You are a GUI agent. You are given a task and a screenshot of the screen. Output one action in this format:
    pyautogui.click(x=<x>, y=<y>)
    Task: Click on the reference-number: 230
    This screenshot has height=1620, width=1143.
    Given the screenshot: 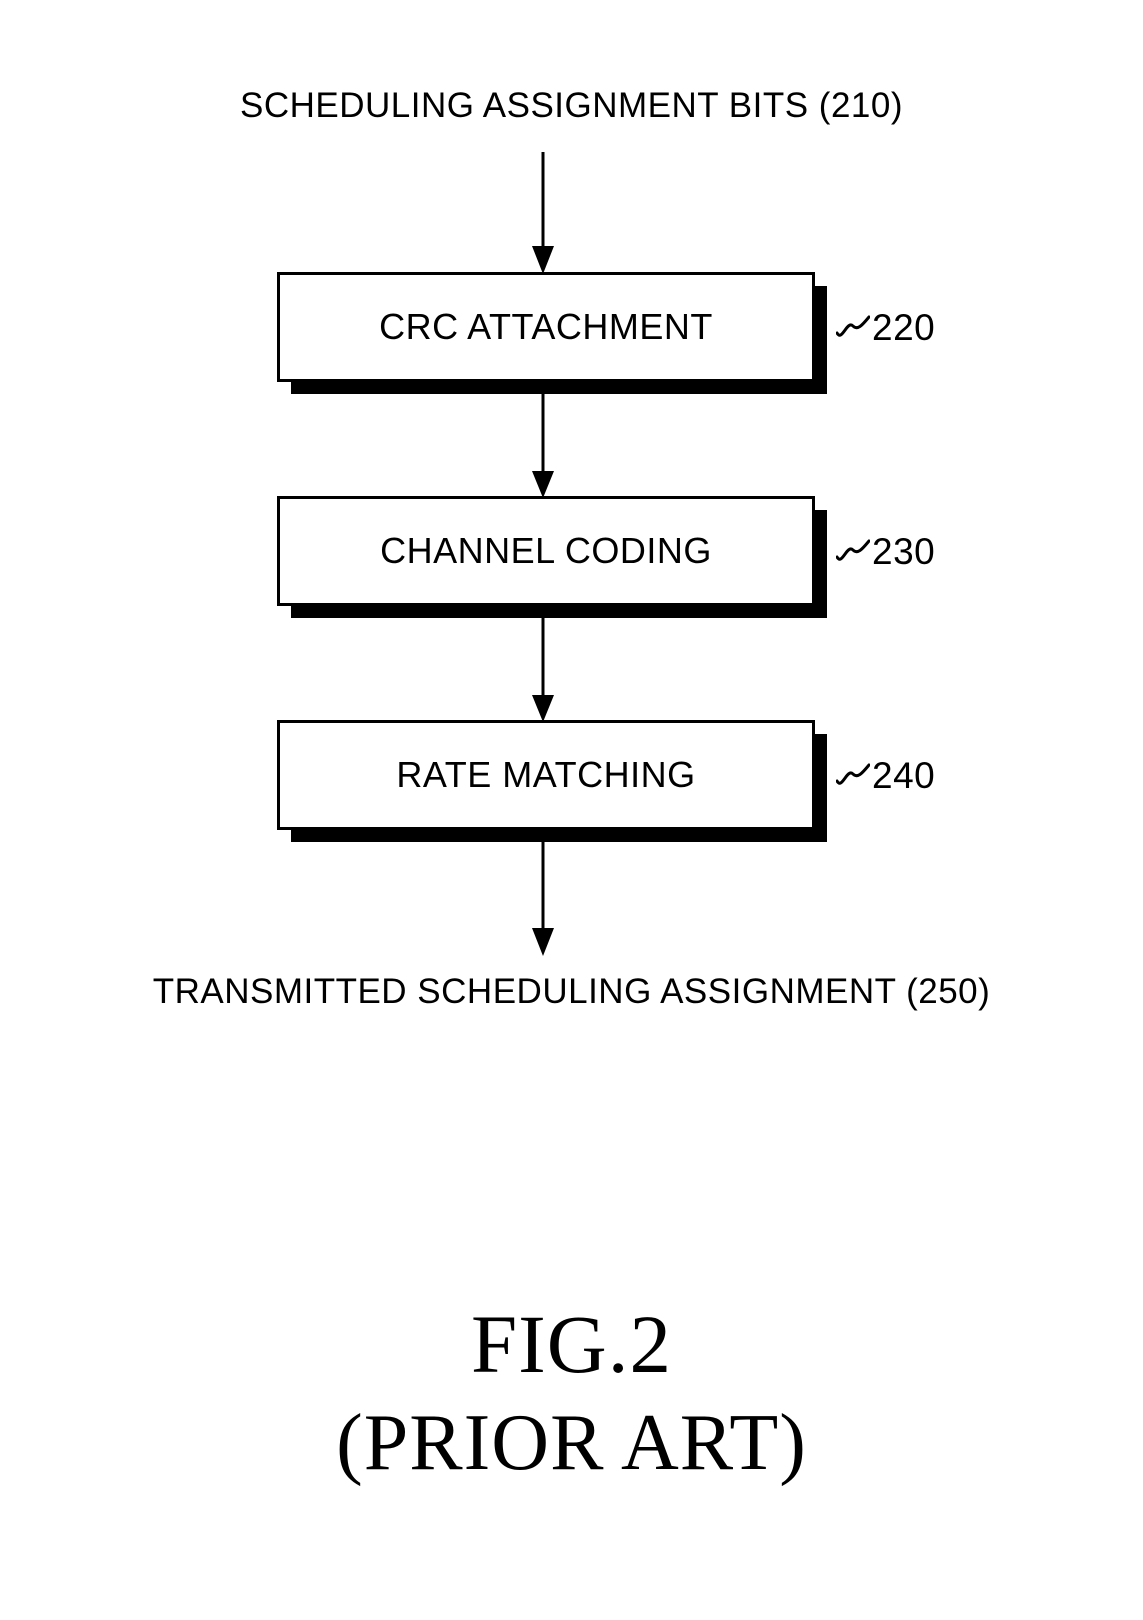 What is the action you would take?
    pyautogui.click(x=904, y=551)
    